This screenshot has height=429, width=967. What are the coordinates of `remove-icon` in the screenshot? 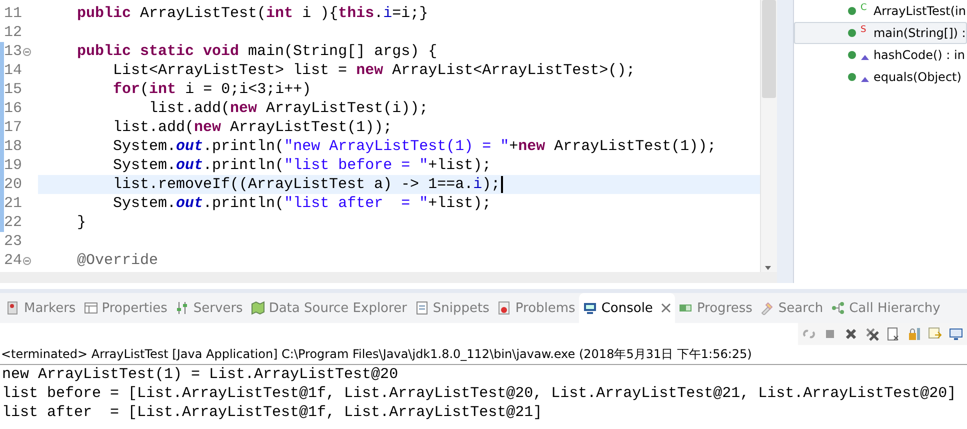 It's located at (851, 334).